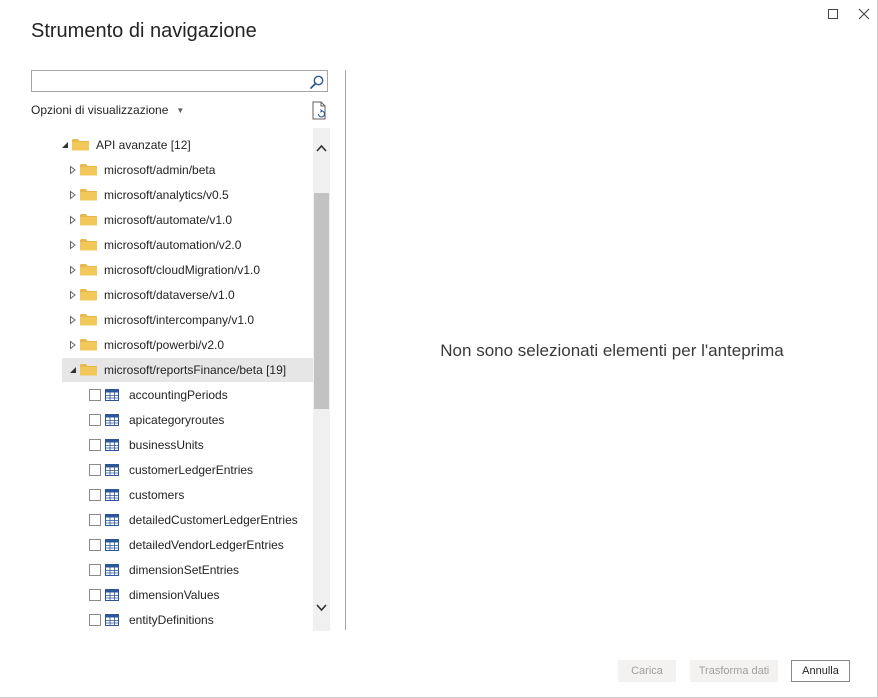 The height and width of the screenshot is (698, 878). Describe the element at coordinates (820, 671) in the screenshot. I see `cancel-button: Annulla` at that location.